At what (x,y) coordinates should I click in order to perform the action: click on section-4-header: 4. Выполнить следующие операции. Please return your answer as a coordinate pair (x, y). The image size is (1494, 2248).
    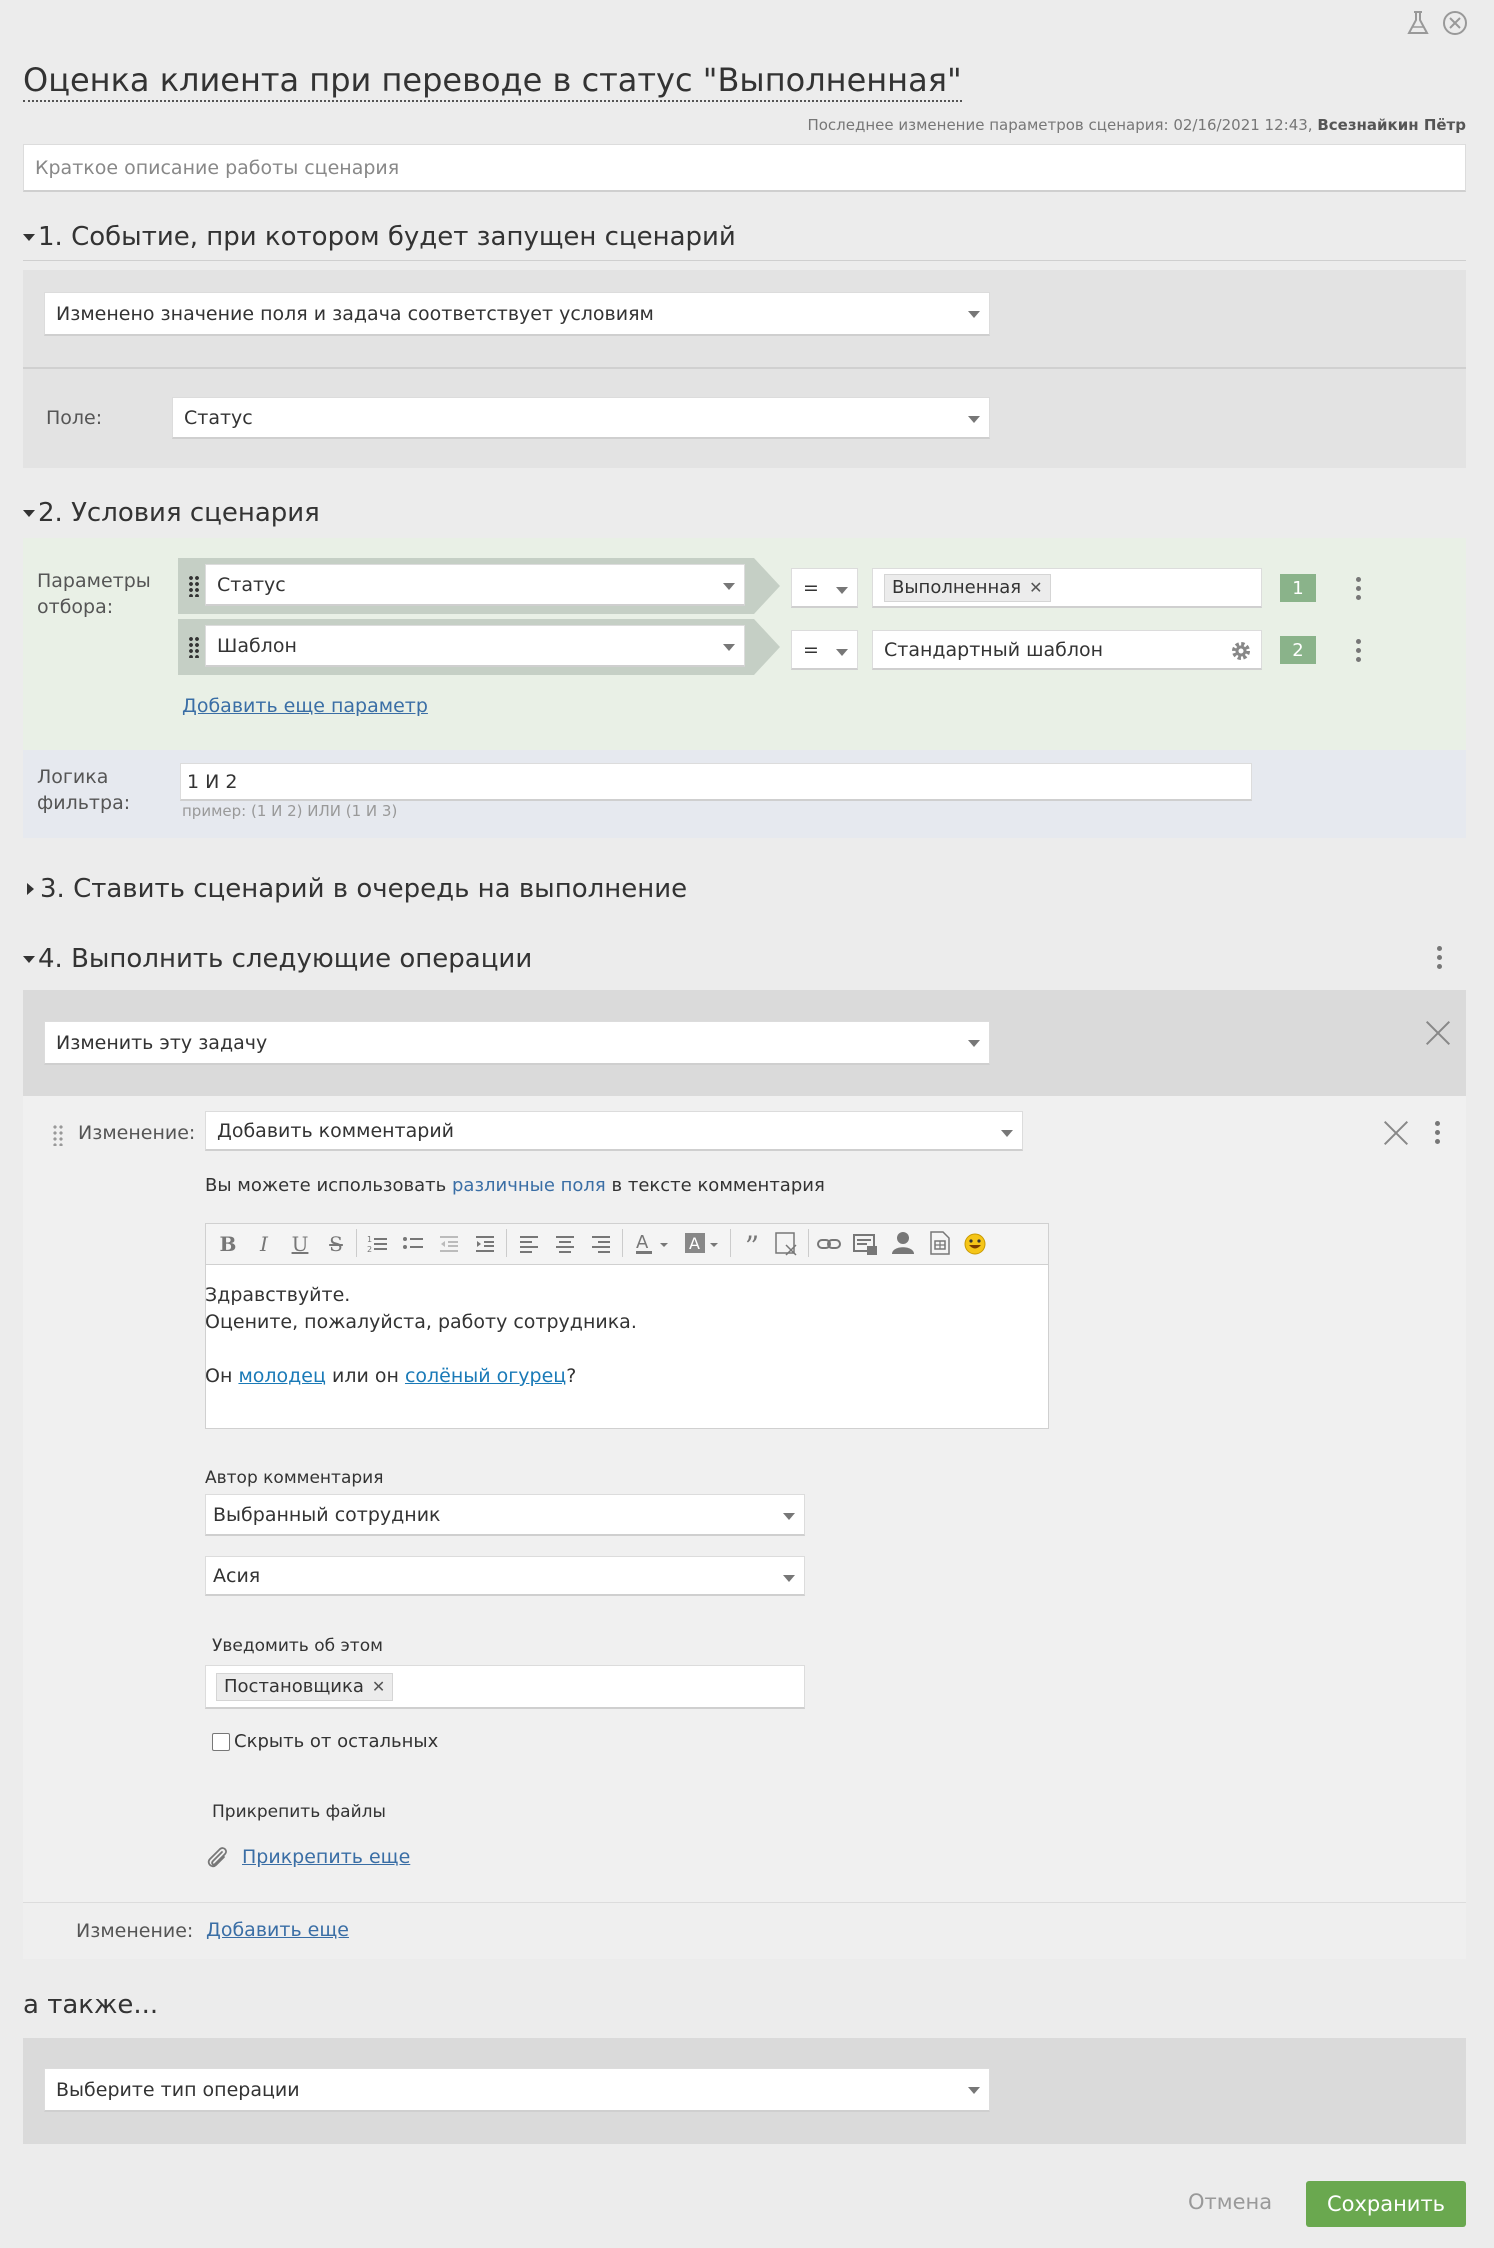
    Looking at the image, I should click on (277, 959).